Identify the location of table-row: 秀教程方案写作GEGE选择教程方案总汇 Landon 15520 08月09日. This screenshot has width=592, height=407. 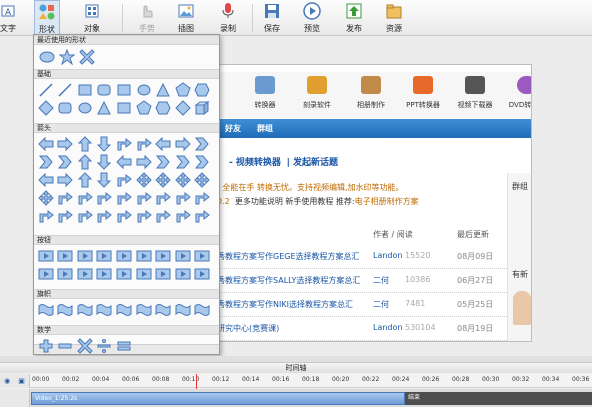
(362, 257).